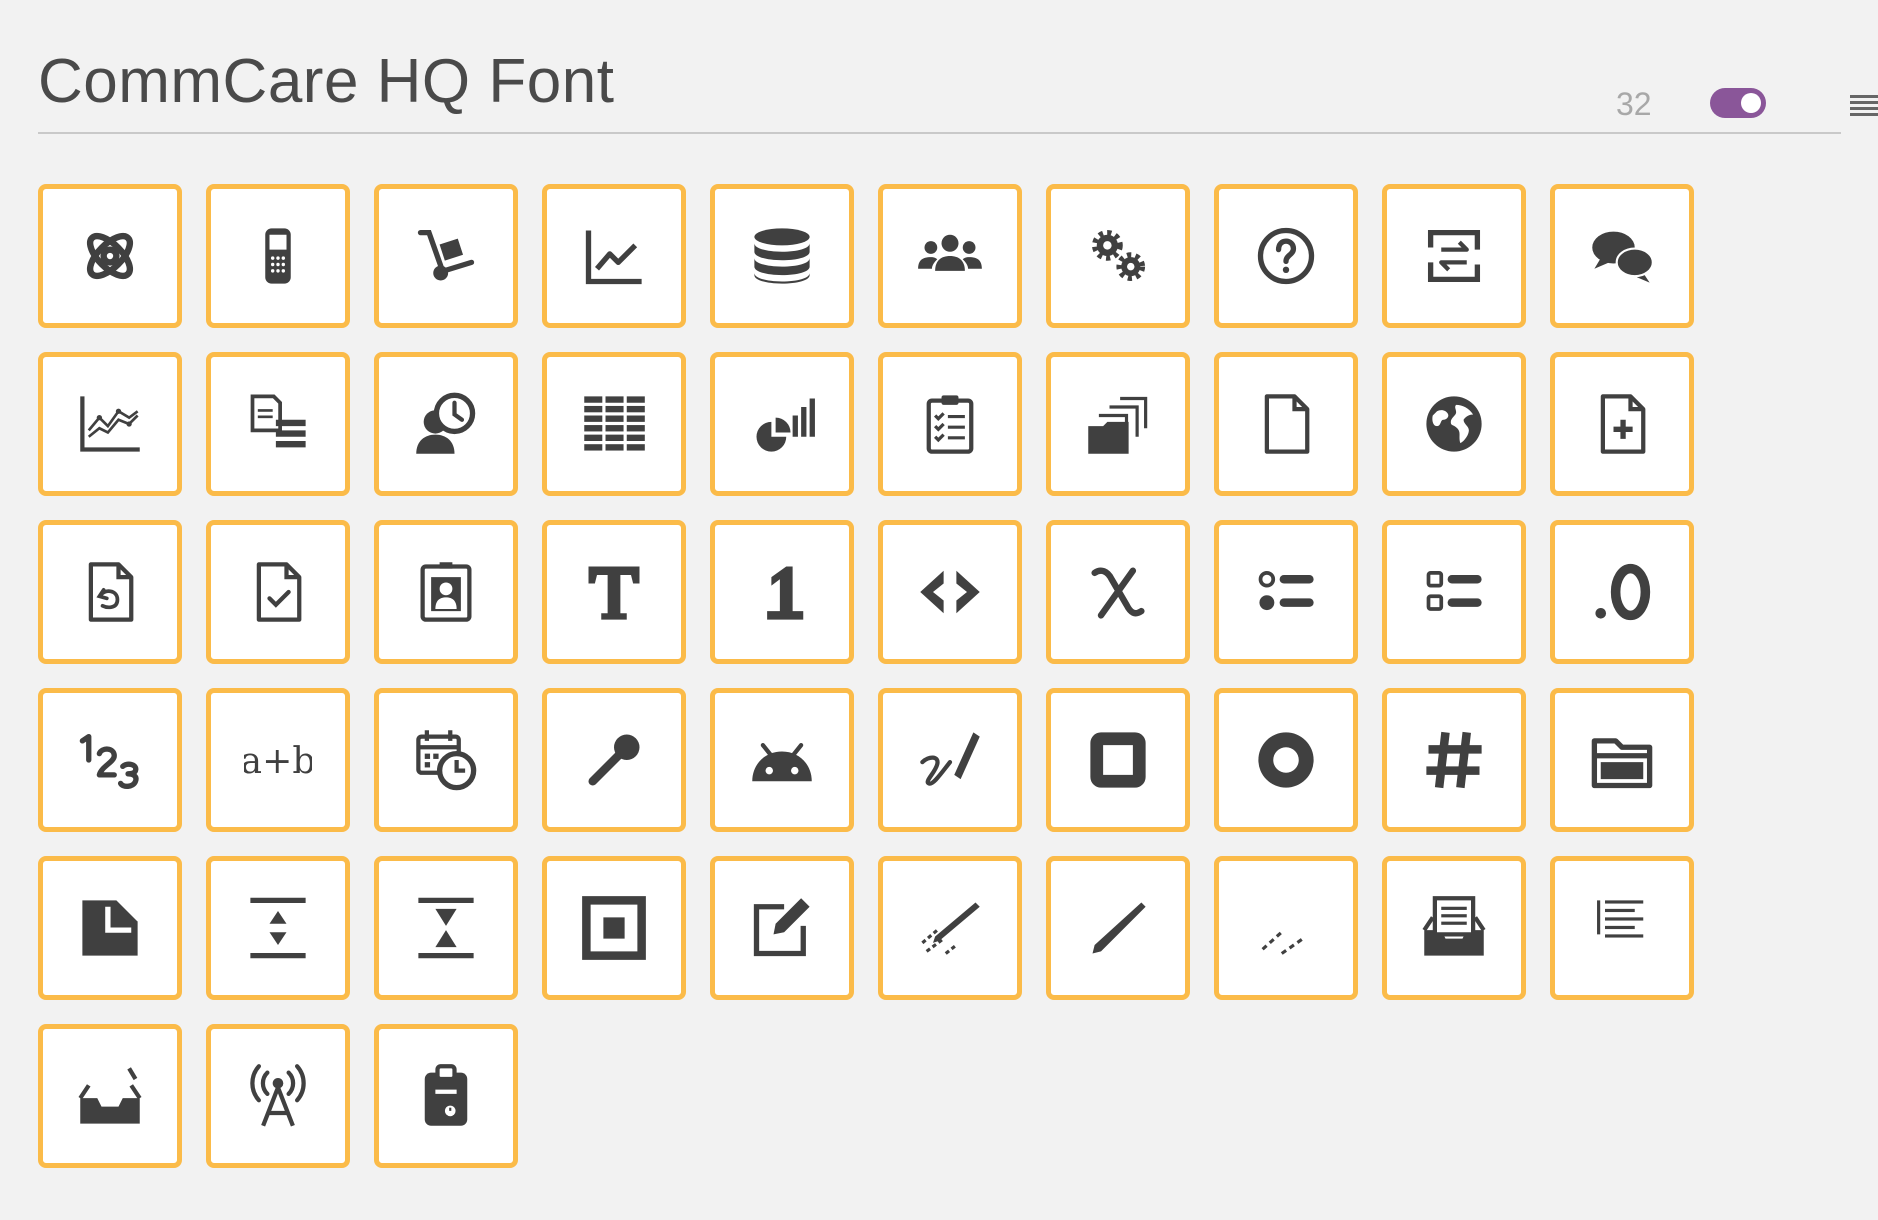 This screenshot has height=1220, width=1878. I want to click on clipboard-alert-icon, so click(446, 1096).